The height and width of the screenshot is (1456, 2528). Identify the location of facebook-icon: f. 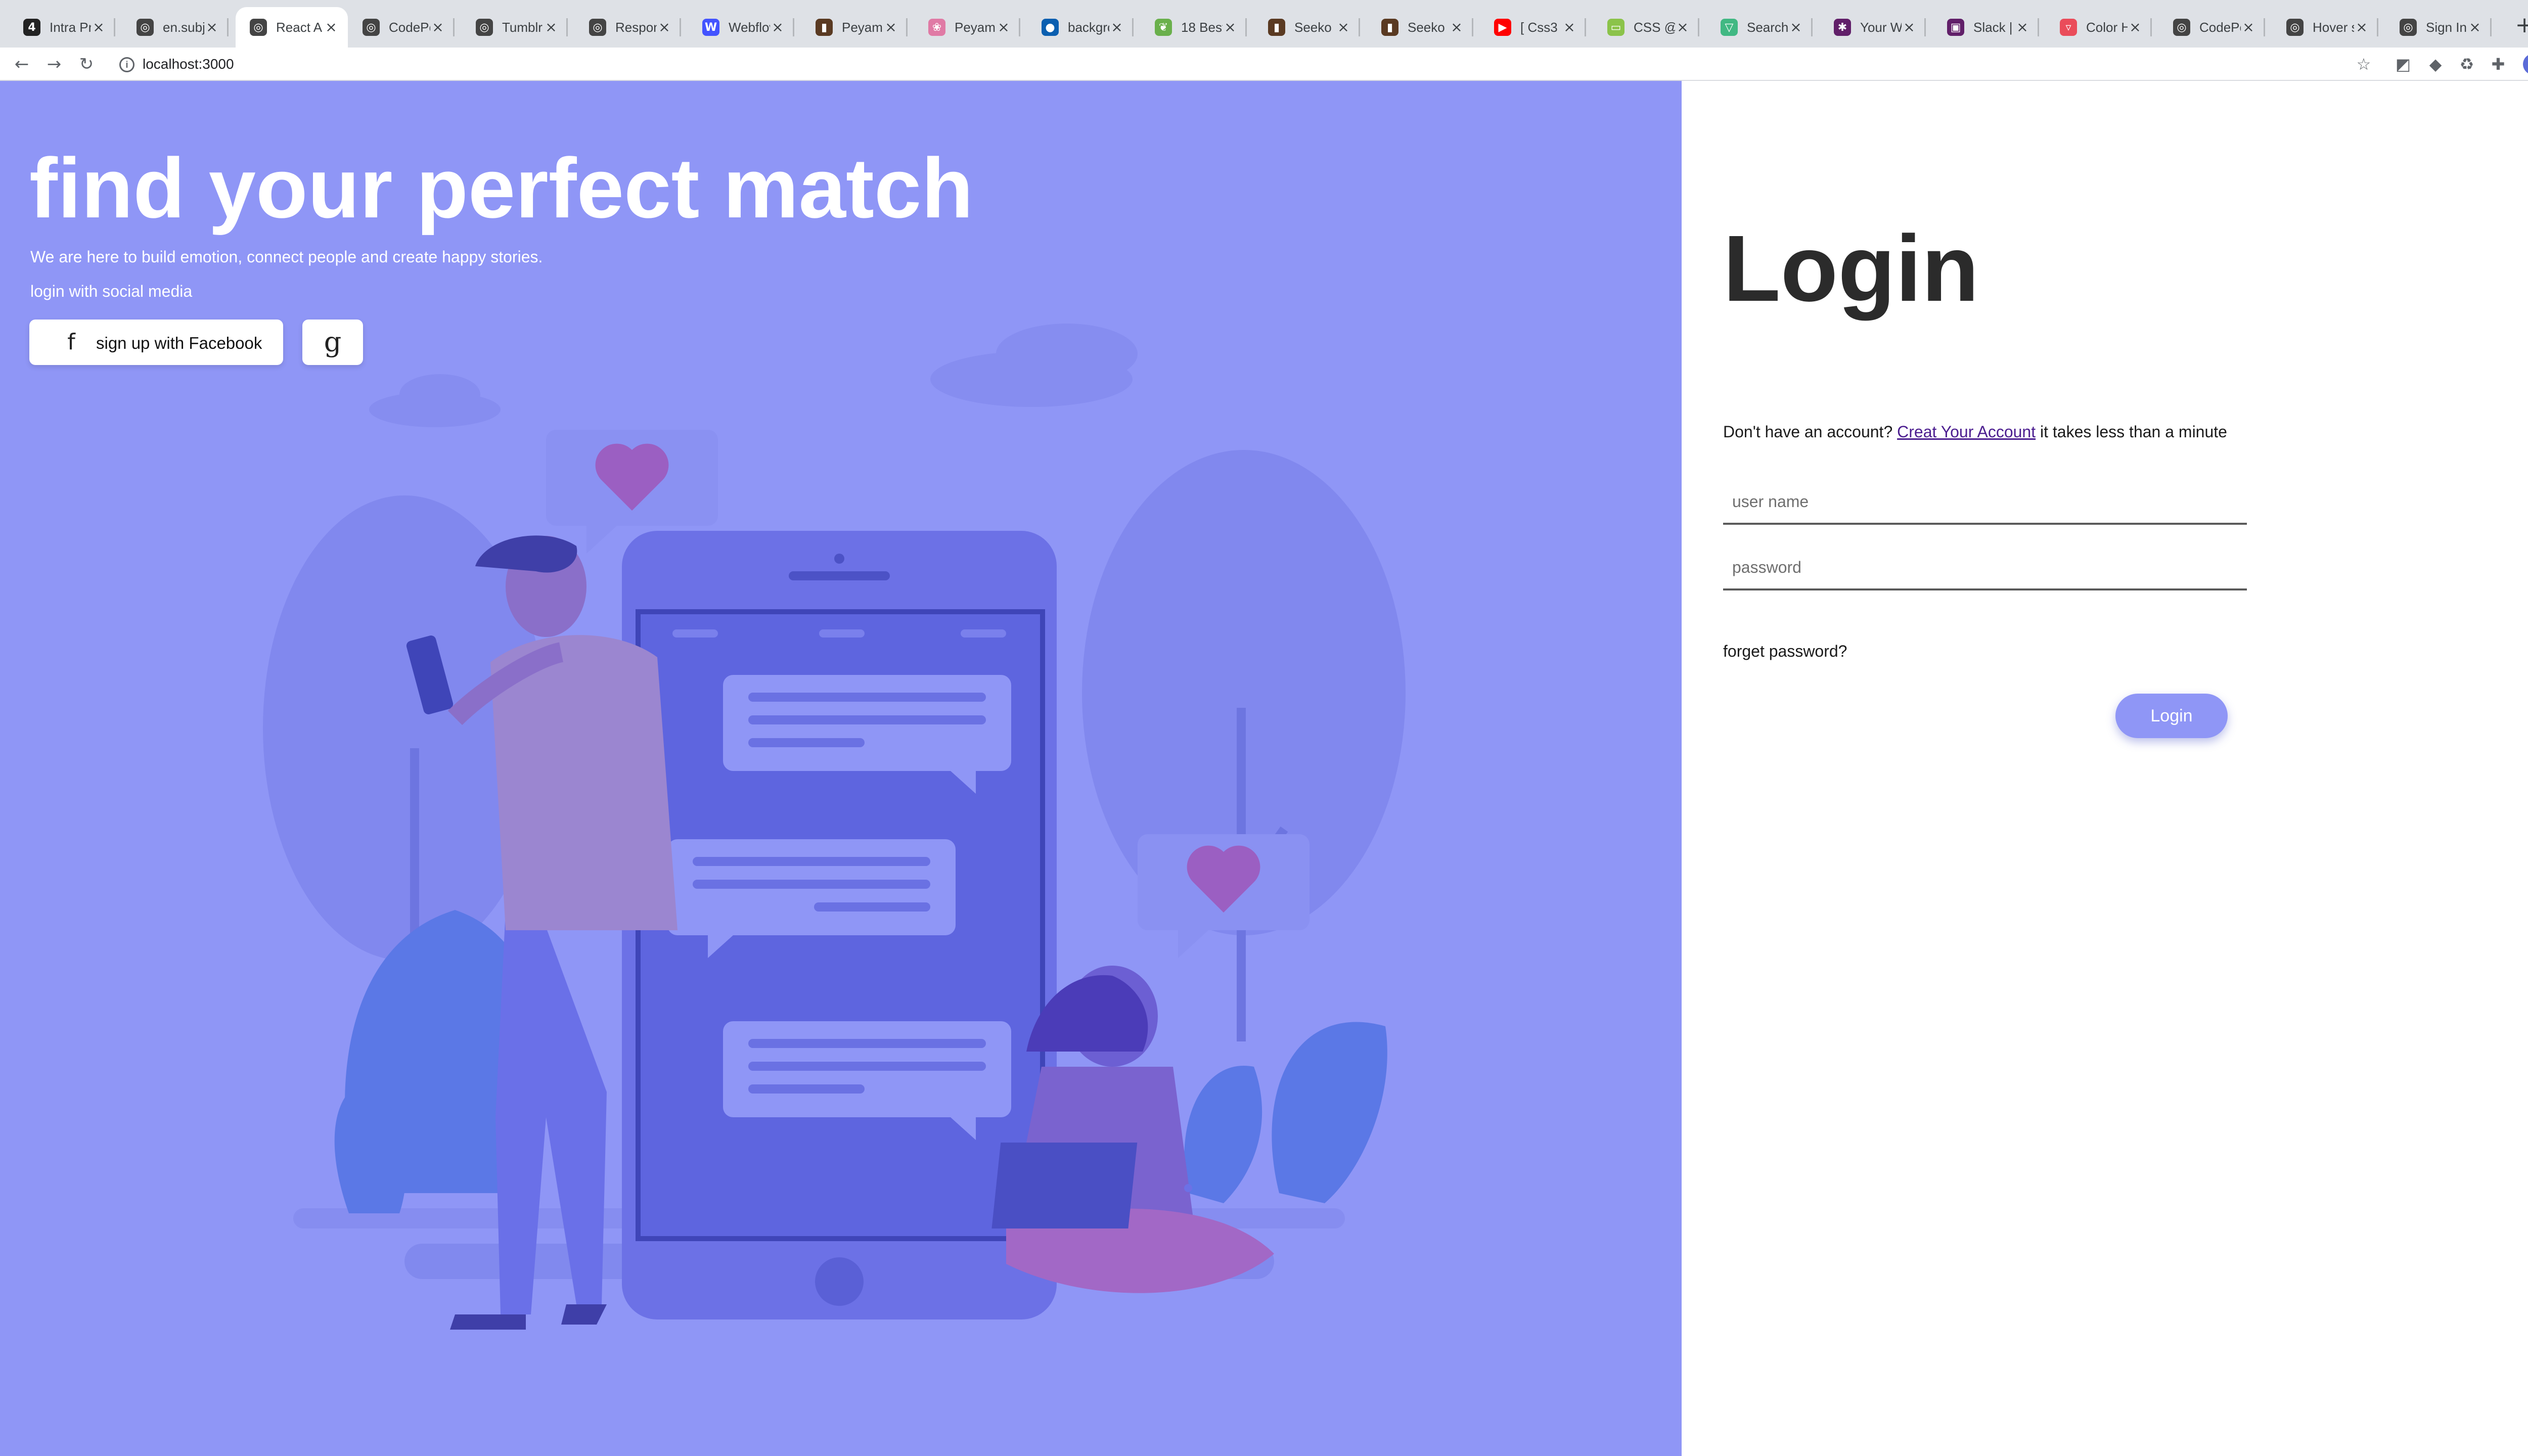
(71, 342).